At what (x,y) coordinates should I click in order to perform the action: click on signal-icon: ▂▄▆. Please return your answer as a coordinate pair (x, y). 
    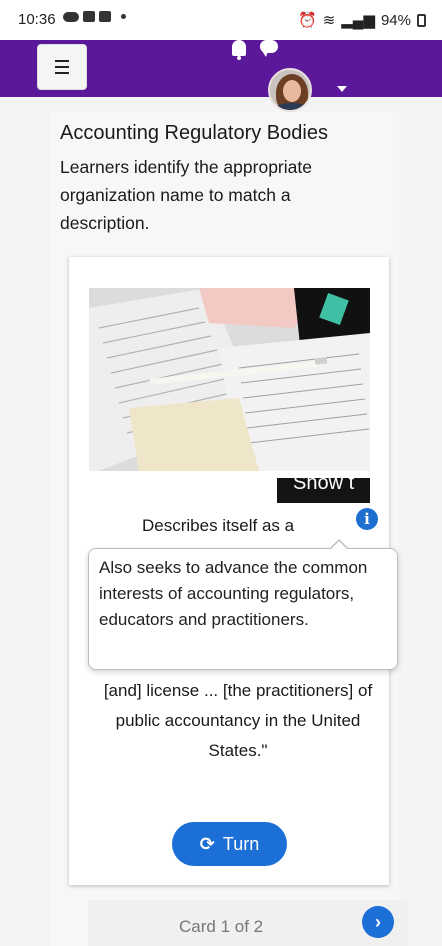
    Looking at the image, I should click on (358, 20).